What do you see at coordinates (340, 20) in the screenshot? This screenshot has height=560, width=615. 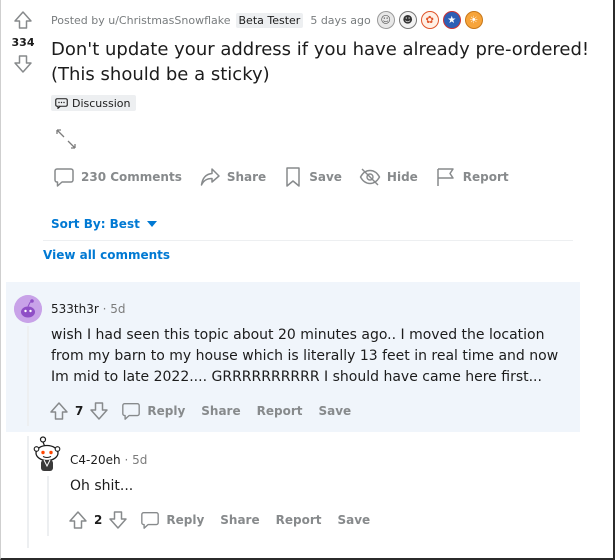 I see `post-time: 5 days ago` at bounding box center [340, 20].